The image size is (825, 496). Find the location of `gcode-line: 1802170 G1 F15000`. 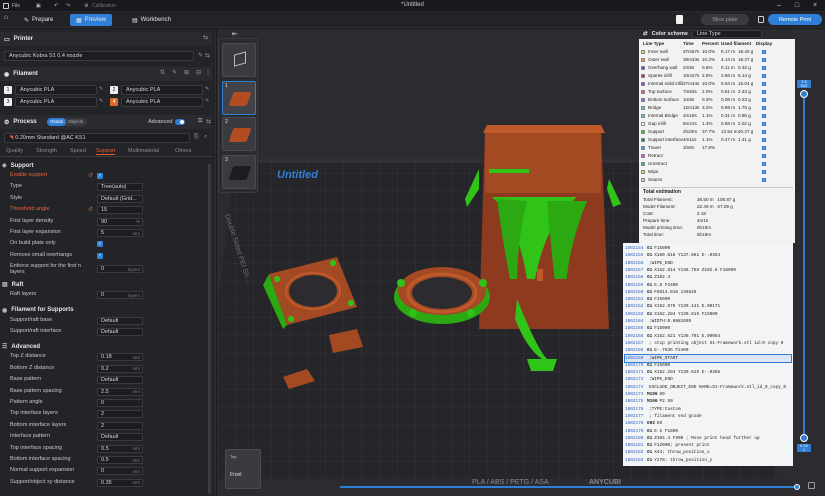

gcode-line: 1802170 G1 F15000 is located at coordinates (708, 365).